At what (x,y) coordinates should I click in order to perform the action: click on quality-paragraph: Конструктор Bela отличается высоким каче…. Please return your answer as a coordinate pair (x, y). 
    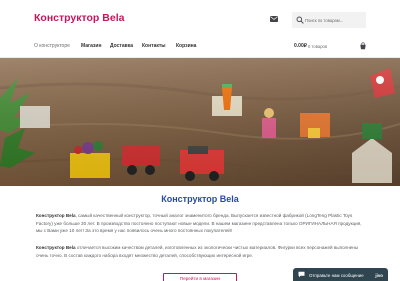
    Looking at the image, I should click on (201, 251).